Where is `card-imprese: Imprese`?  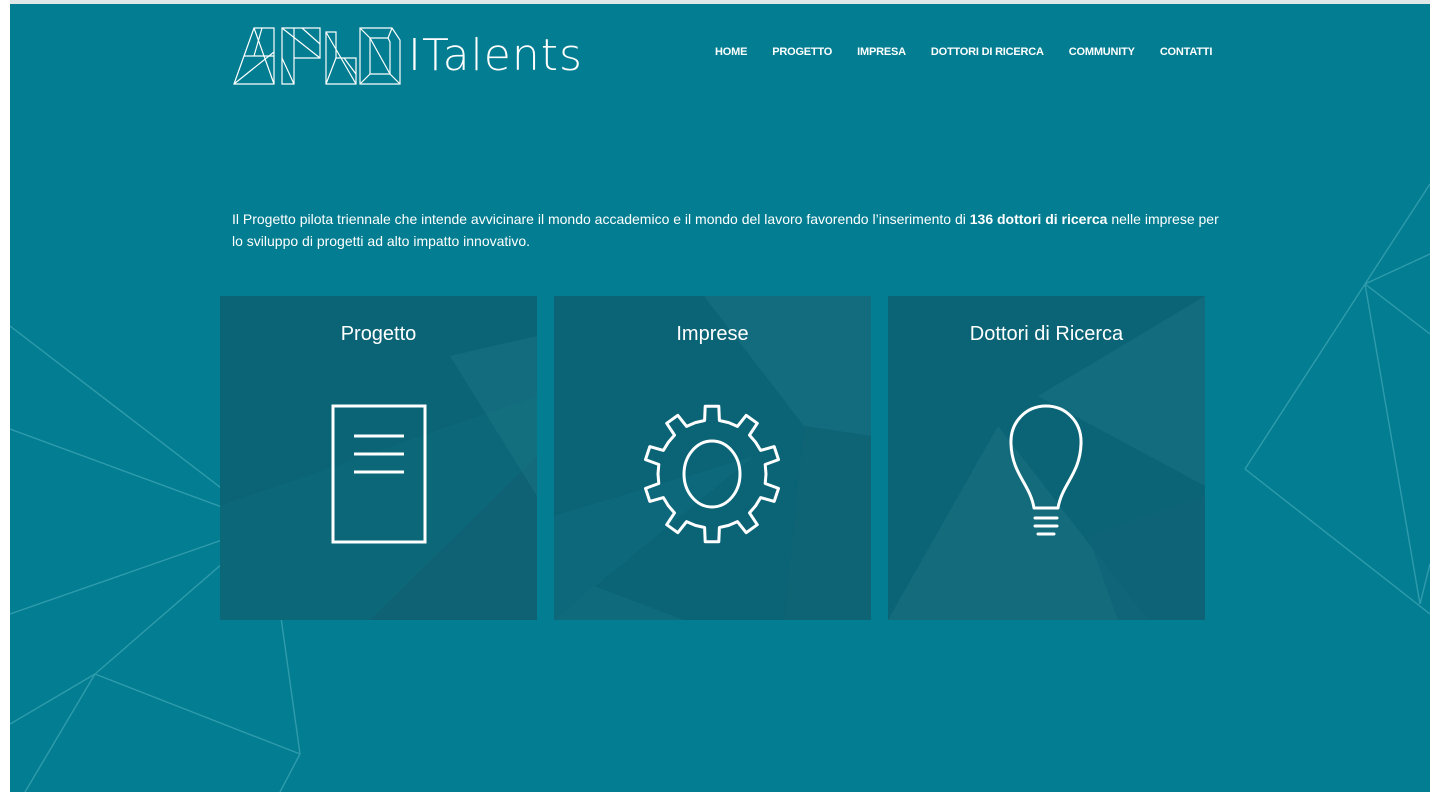 card-imprese: Imprese is located at coordinates (712, 458).